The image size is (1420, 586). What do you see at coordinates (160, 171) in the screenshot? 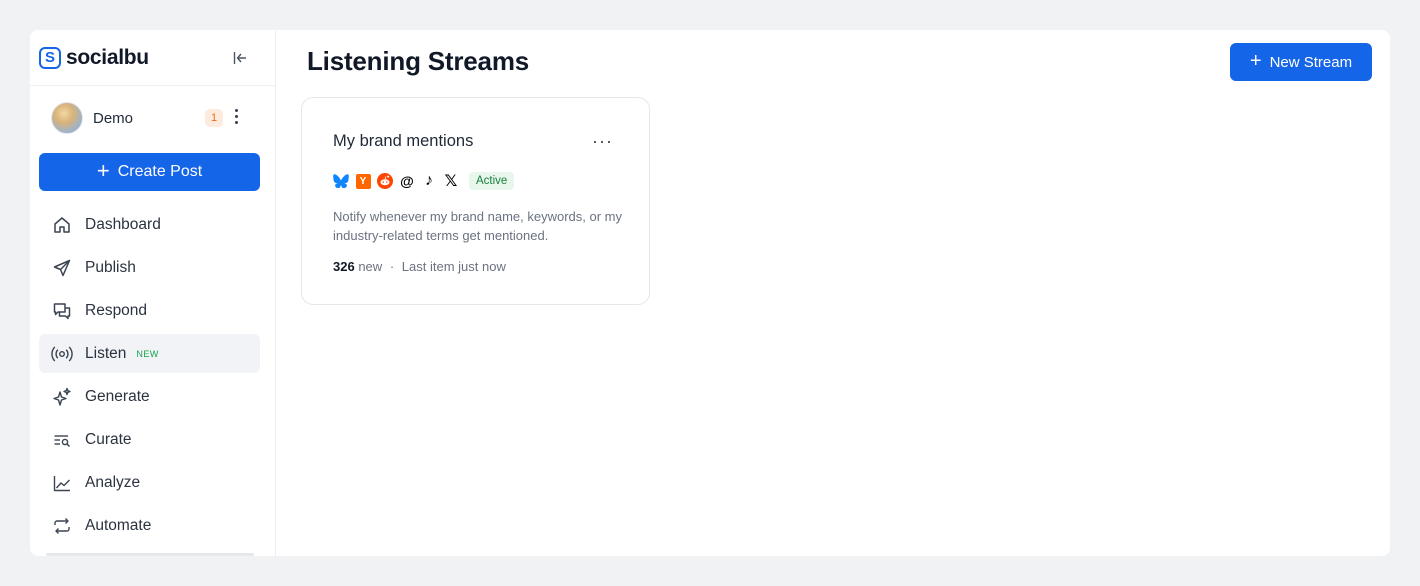
I see `create-post-label: Create Post` at bounding box center [160, 171].